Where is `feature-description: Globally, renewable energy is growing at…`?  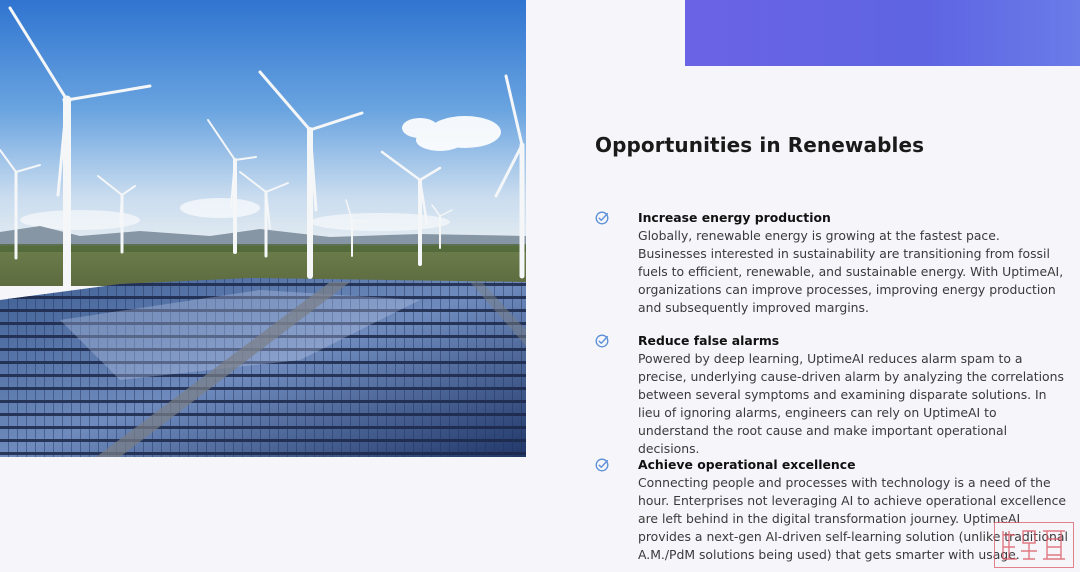
feature-description: Globally, renewable energy is growing at… is located at coordinates (851, 272).